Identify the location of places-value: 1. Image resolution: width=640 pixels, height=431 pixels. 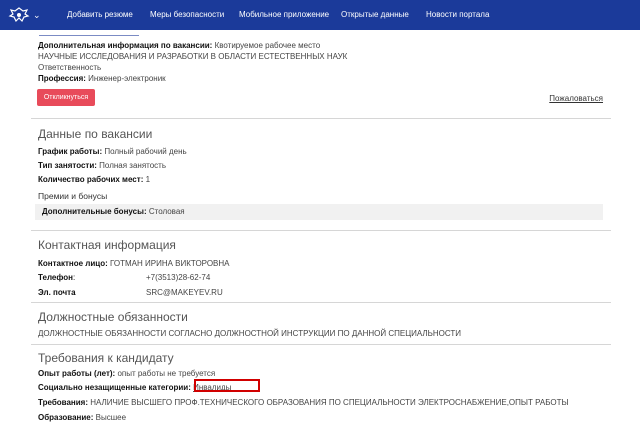
(148, 179).